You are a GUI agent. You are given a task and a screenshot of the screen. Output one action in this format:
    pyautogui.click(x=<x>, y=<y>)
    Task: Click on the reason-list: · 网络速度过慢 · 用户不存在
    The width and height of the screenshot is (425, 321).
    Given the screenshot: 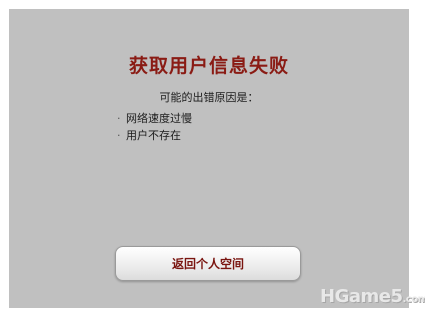 What is the action you would take?
    pyautogui.click(x=154, y=127)
    